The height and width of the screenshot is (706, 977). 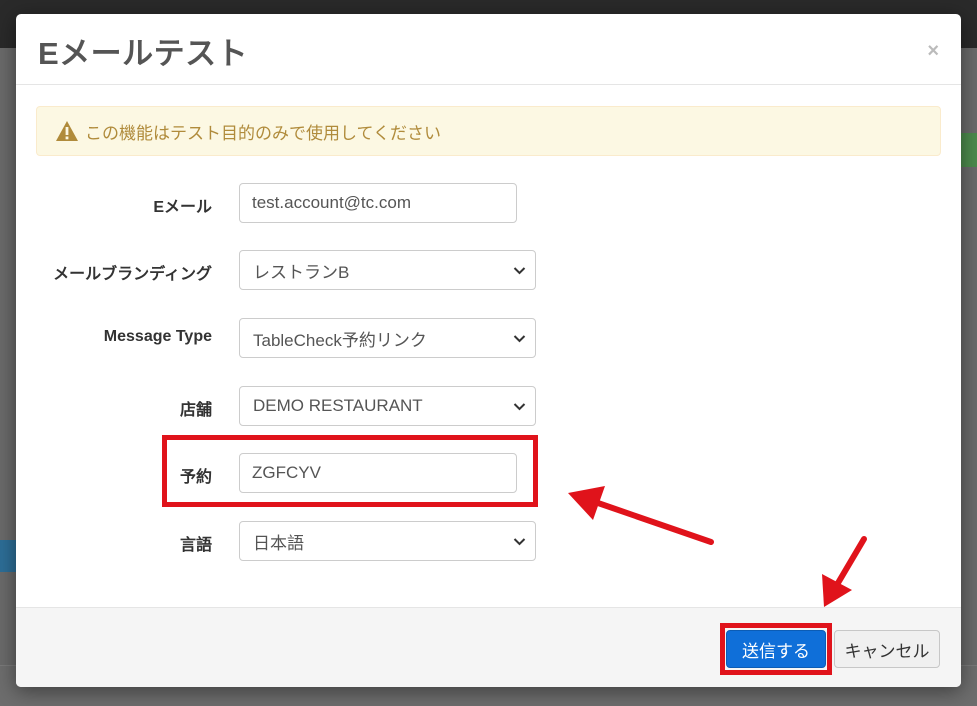 I want to click on email-input, so click(x=378, y=203).